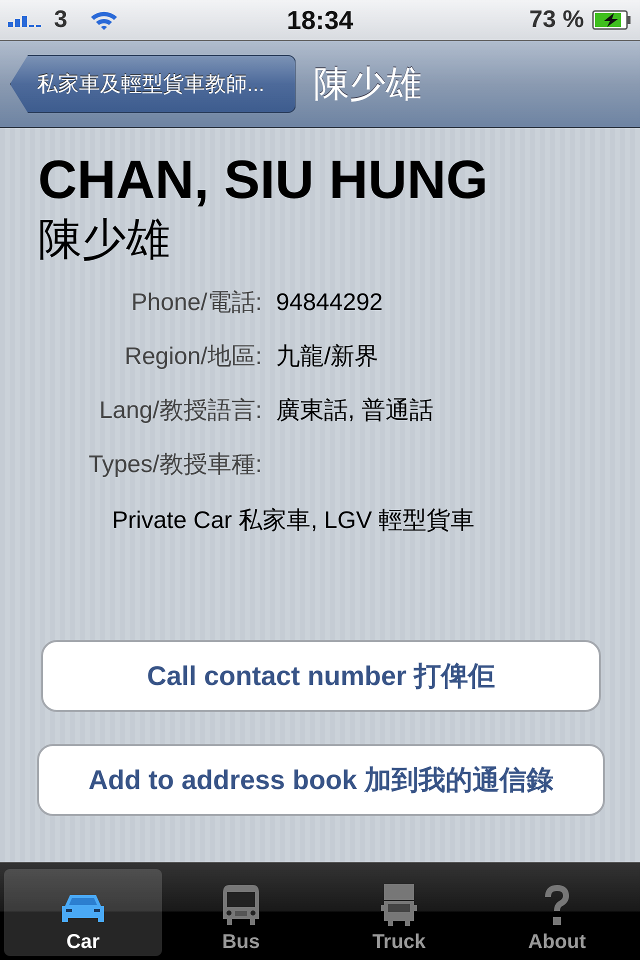 The image size is (640, 960). I want to click on contact-chinese-name: 陳少雄, so click(104, 240).